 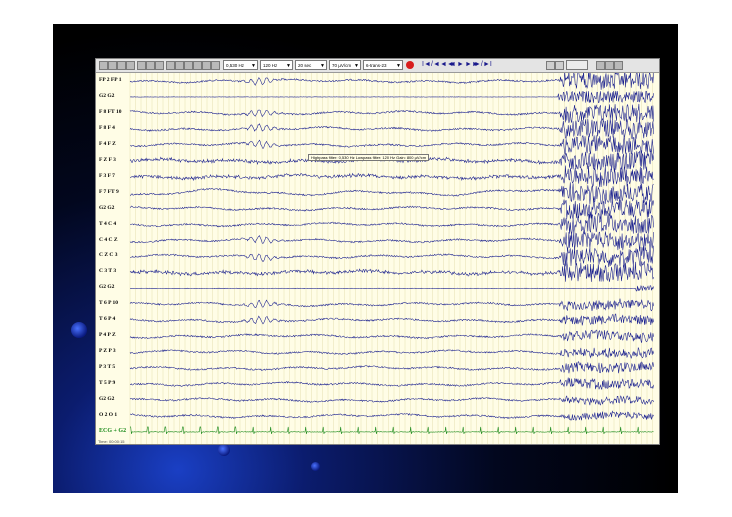 I want to click on channel-label: T 5 P 9, so click(x=107, y=383).